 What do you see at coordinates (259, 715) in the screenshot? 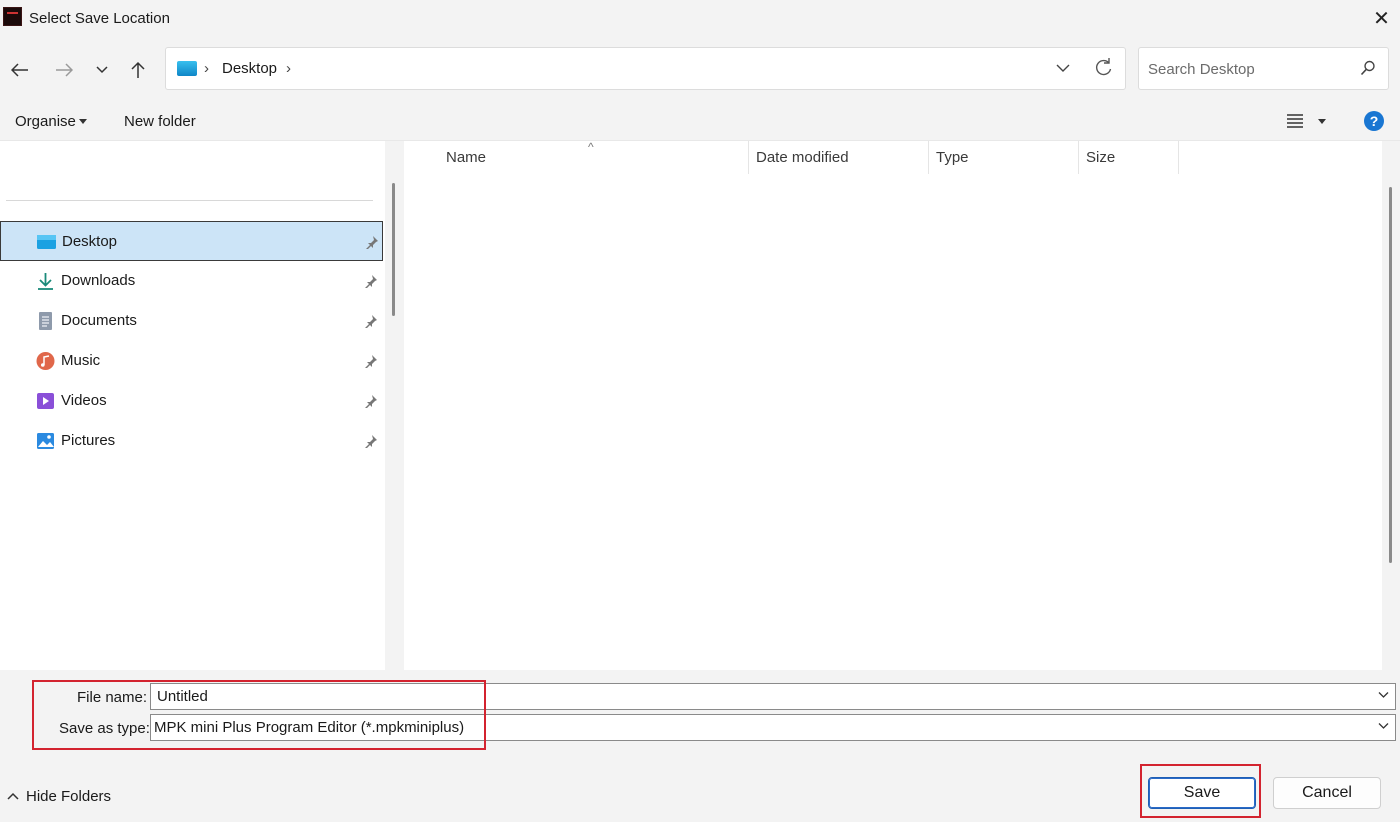
I see `highlight-box-fields` at bounding box center [259, 715].